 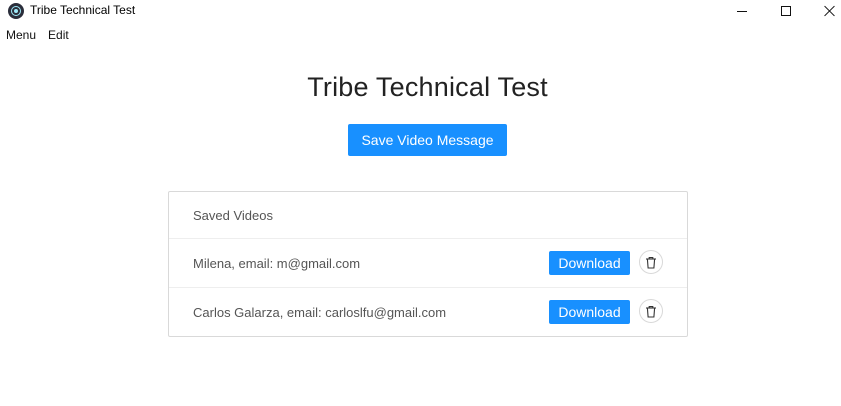 I want to click on electron-icon, so click(x=16, y=11).